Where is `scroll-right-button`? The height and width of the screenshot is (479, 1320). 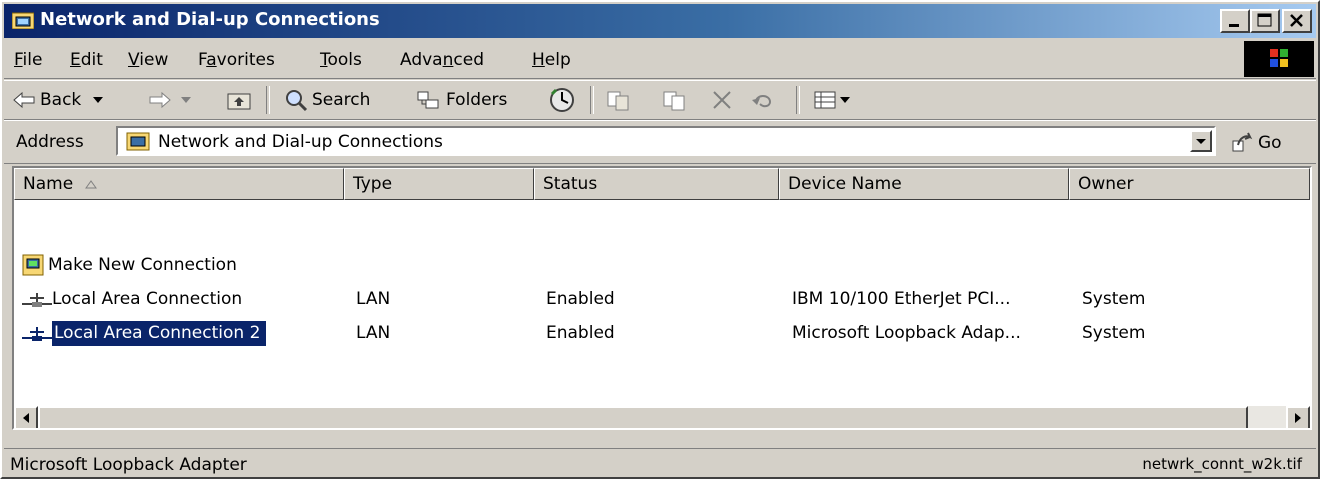 scroll-right-button is located at coordinates (1298, 417).